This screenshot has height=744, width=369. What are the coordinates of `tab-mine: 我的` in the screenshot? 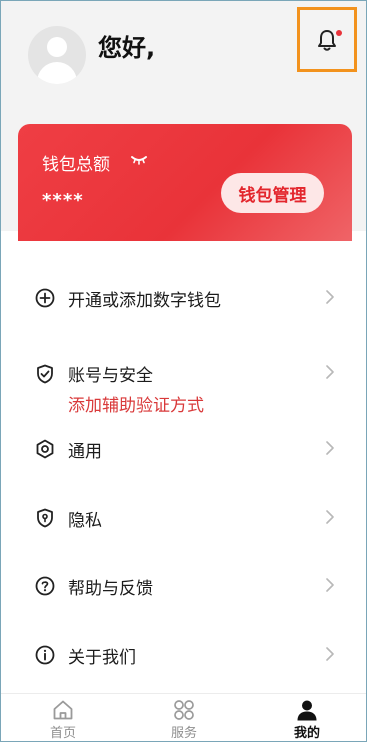 It's located at (307, 717).